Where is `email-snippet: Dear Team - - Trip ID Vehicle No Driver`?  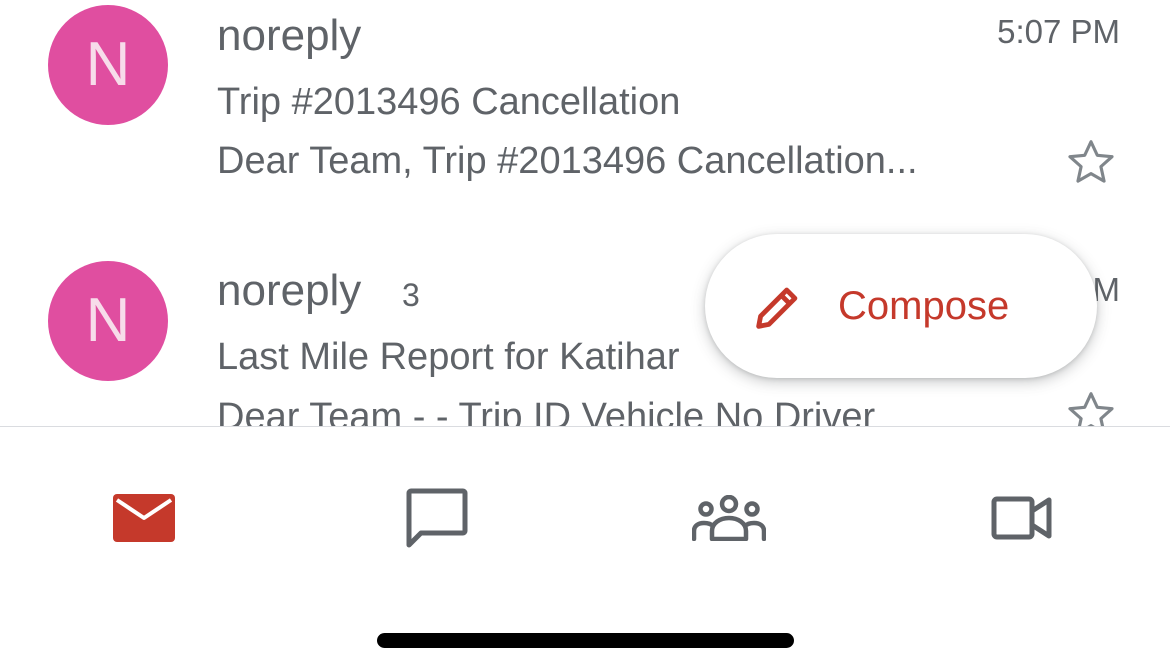
email-snippet: Dear Team - - Trip ID Vehicle No Driver is located at coordinates (546, 411).